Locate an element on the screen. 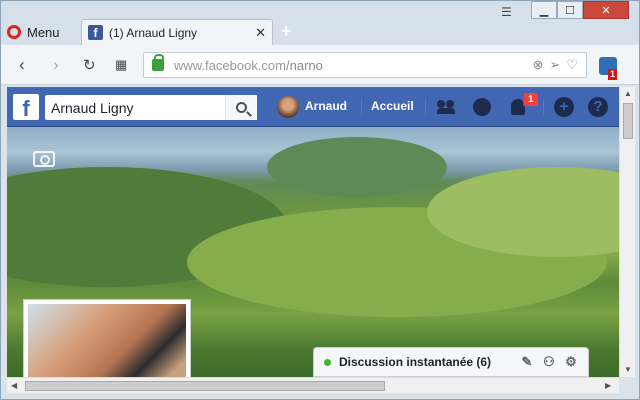  profile-link: Arnaud is located at coordinates (326, 106).